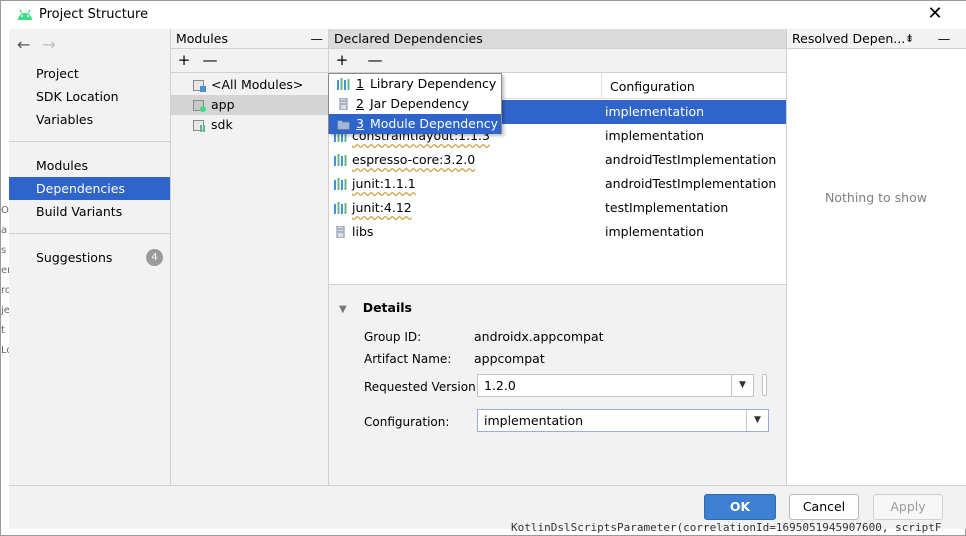  What do you see at coordinates (740, 507) in the screenshot?
I see `ok-button: OK` at bounding box center [740, 507].